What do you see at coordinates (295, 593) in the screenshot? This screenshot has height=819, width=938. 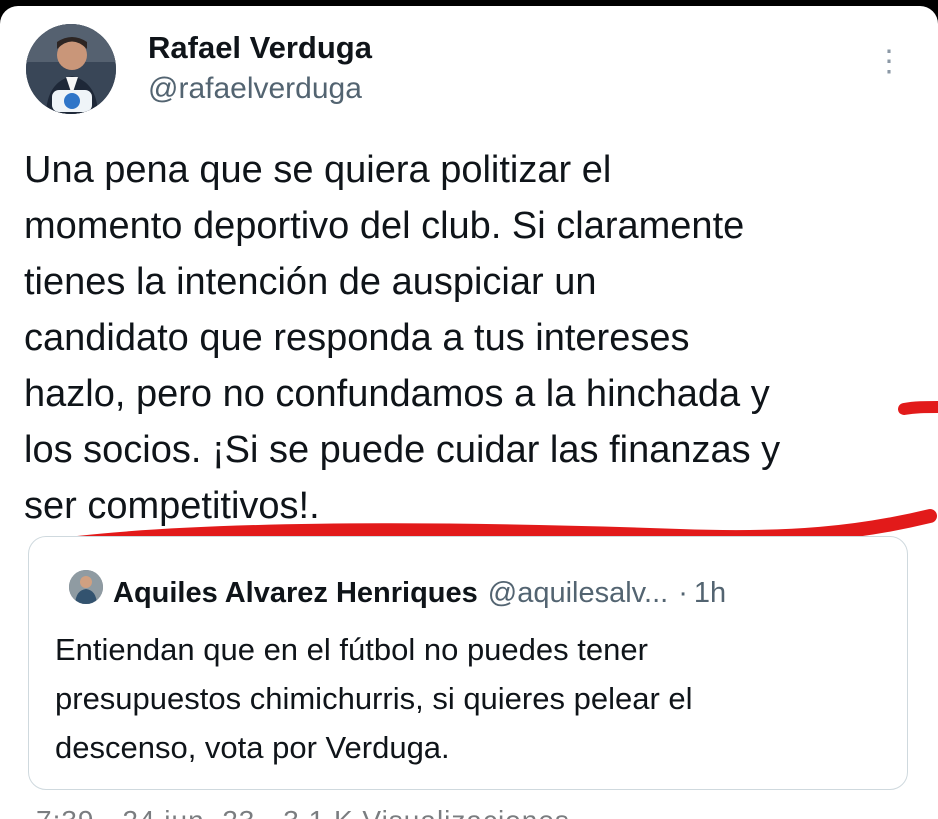 I see `quoted-author-name: Aquiles Alvarez Henriques` at bounding box center [295, 593].